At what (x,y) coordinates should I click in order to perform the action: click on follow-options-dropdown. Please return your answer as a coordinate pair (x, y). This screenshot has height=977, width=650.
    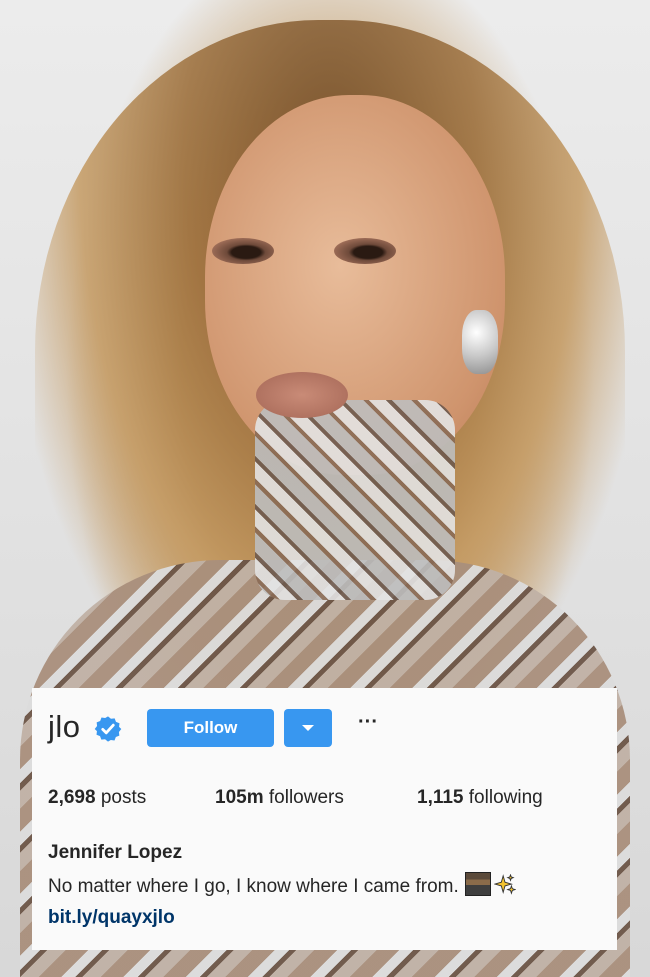
    Looking at the image, I should click on (308, 728).